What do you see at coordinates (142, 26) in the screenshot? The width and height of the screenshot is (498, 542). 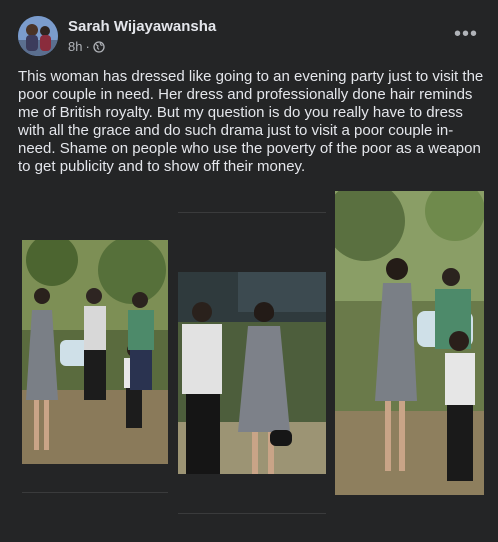 I see `author-name: Sarah Wijayawansha` at bounding box center [142, 26].